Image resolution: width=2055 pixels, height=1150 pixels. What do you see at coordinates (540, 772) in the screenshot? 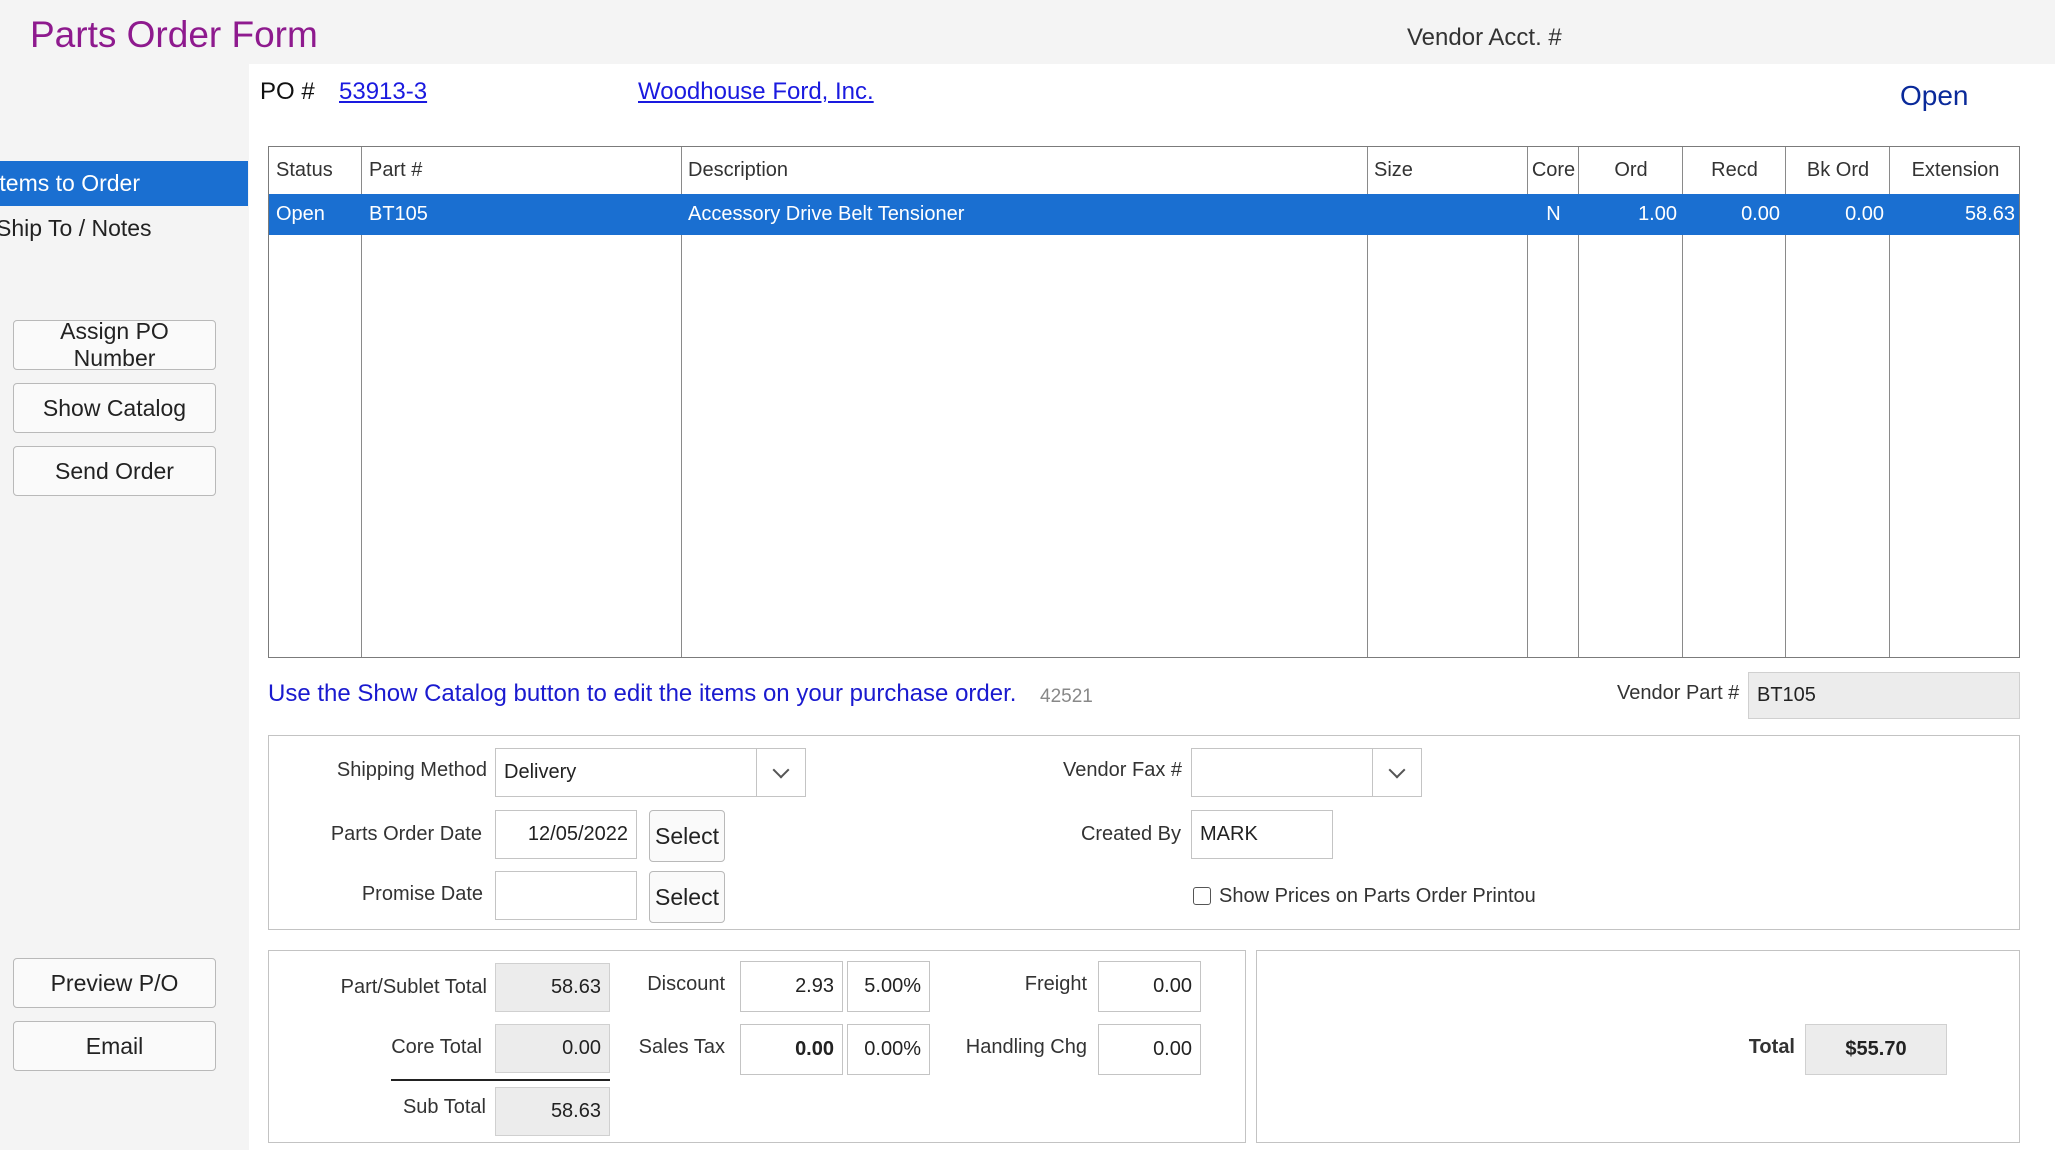
I see `shipping-method-value: Delivery` at bounding box center [540, 772].